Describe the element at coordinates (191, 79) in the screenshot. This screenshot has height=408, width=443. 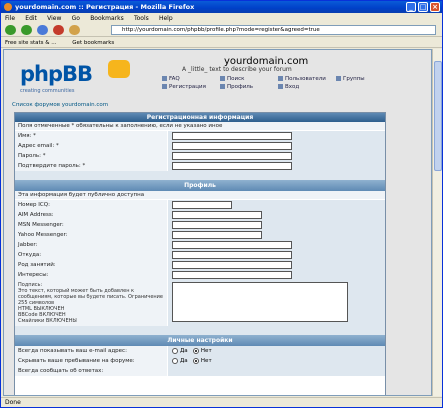
I see `link-faq: FAQ` at that location.